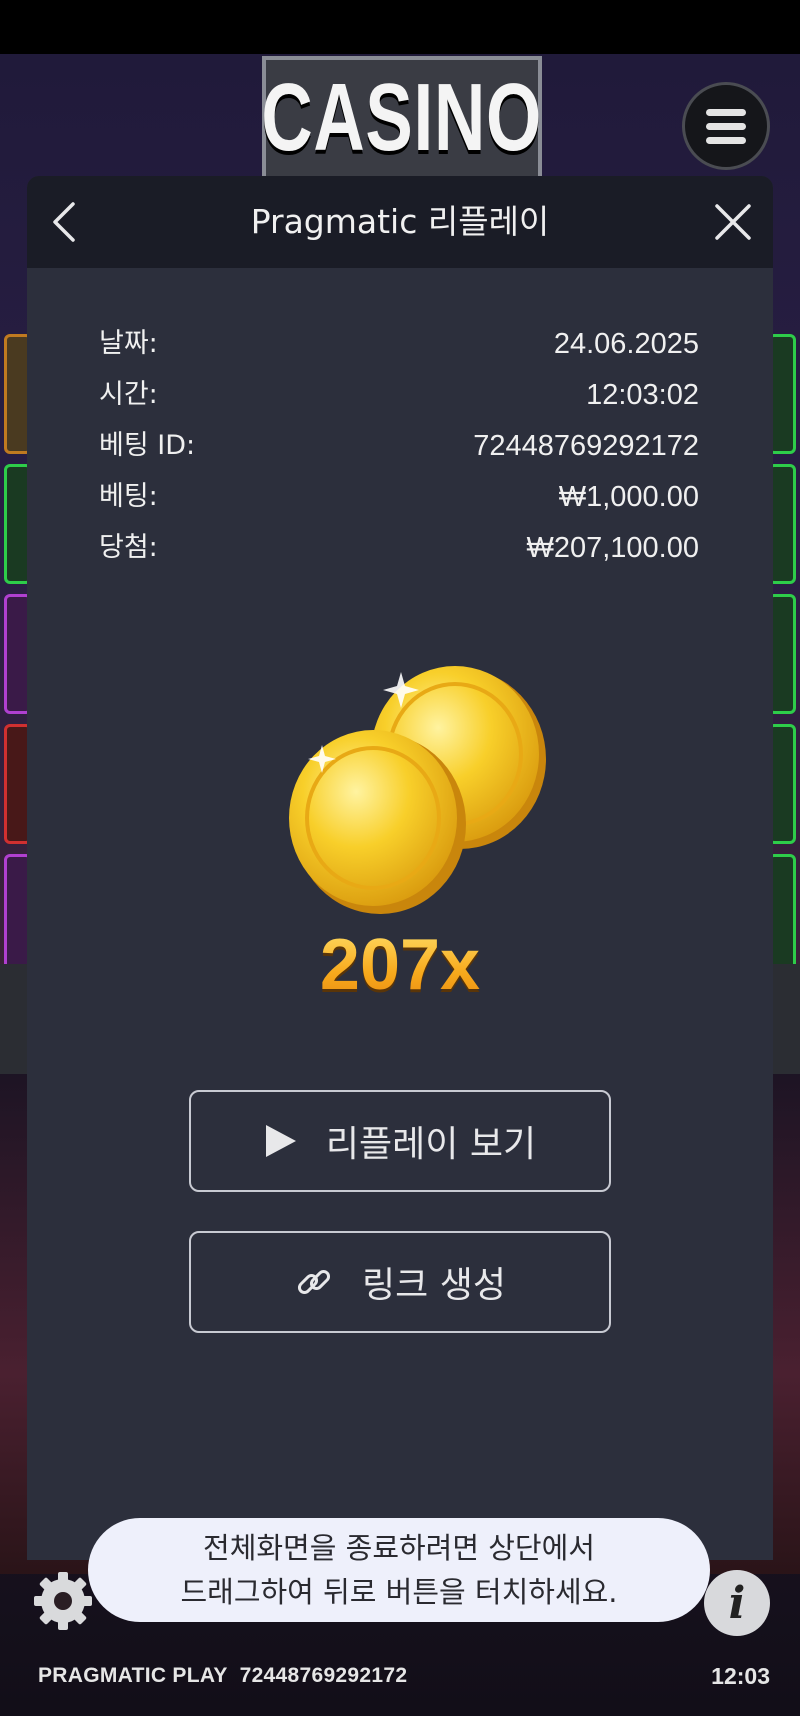 This screenshot has height=1716, width=800. Describe the element at coordinates (399, 400) in the screenshot. I see `row-time: 시간: 12:03:02` at that location.